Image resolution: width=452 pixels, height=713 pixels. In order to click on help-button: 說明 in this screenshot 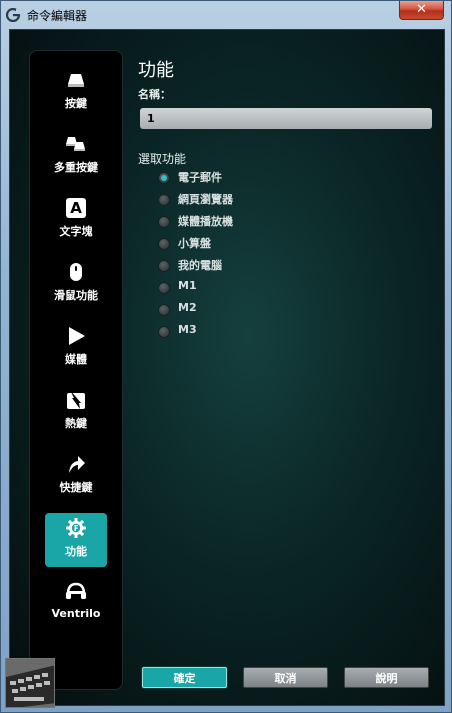, I will do `click(386, 677)`.